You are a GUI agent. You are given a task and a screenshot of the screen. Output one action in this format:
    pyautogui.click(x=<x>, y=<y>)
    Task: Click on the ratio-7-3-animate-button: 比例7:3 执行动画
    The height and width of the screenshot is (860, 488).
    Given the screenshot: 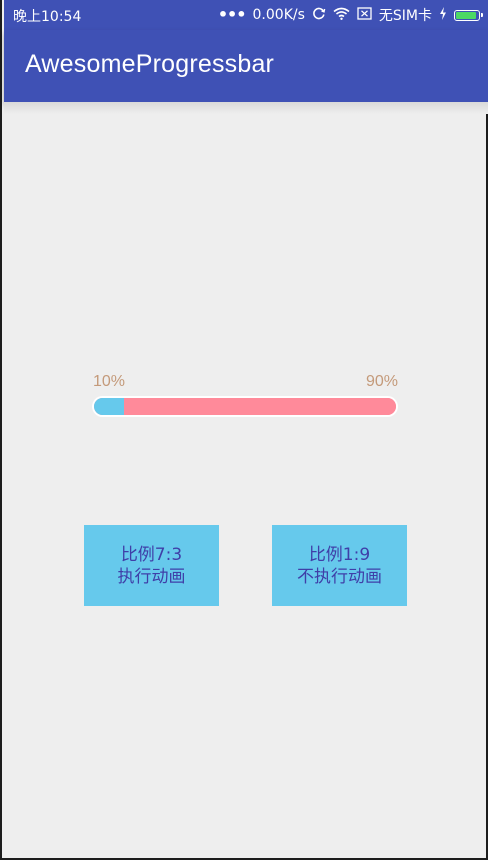 What is the action you would take?
    pyautogui.click(x=151, y=565)
    